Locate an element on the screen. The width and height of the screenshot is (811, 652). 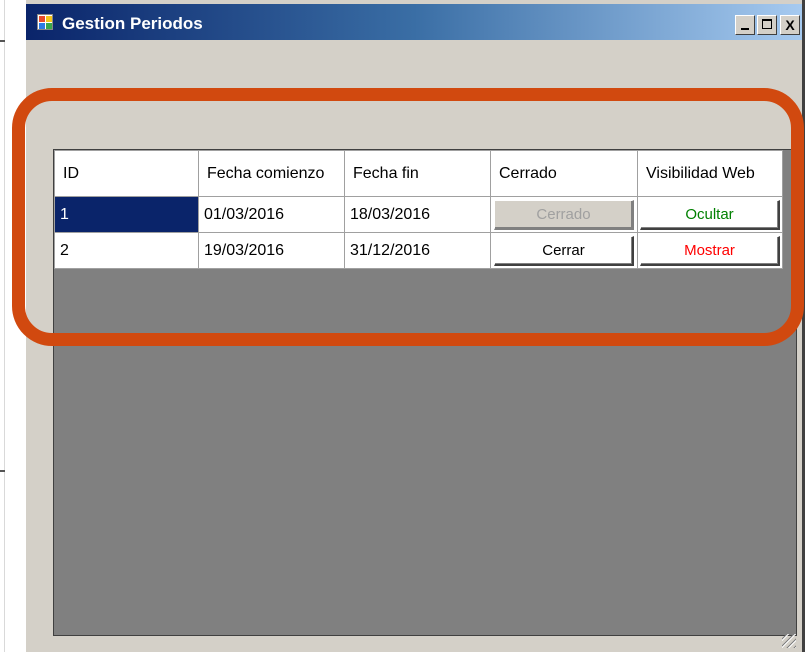
window-title: Gestion Periodos is located at coordinates (132, 23).